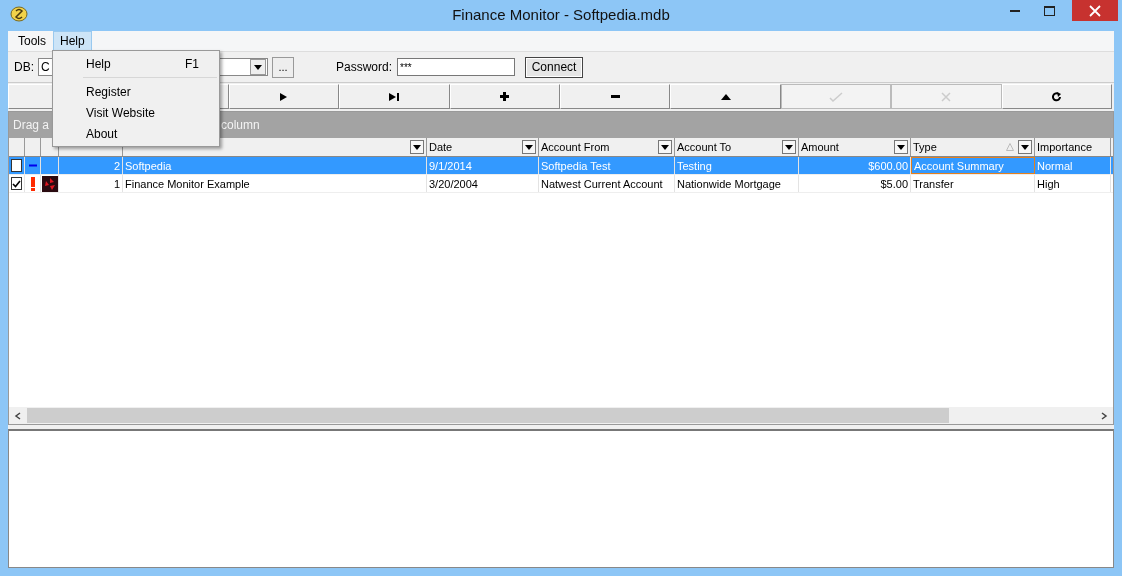  Describe the element at coordinates (959, 147) in the screenshot. I see `column-header: Type` at that location.